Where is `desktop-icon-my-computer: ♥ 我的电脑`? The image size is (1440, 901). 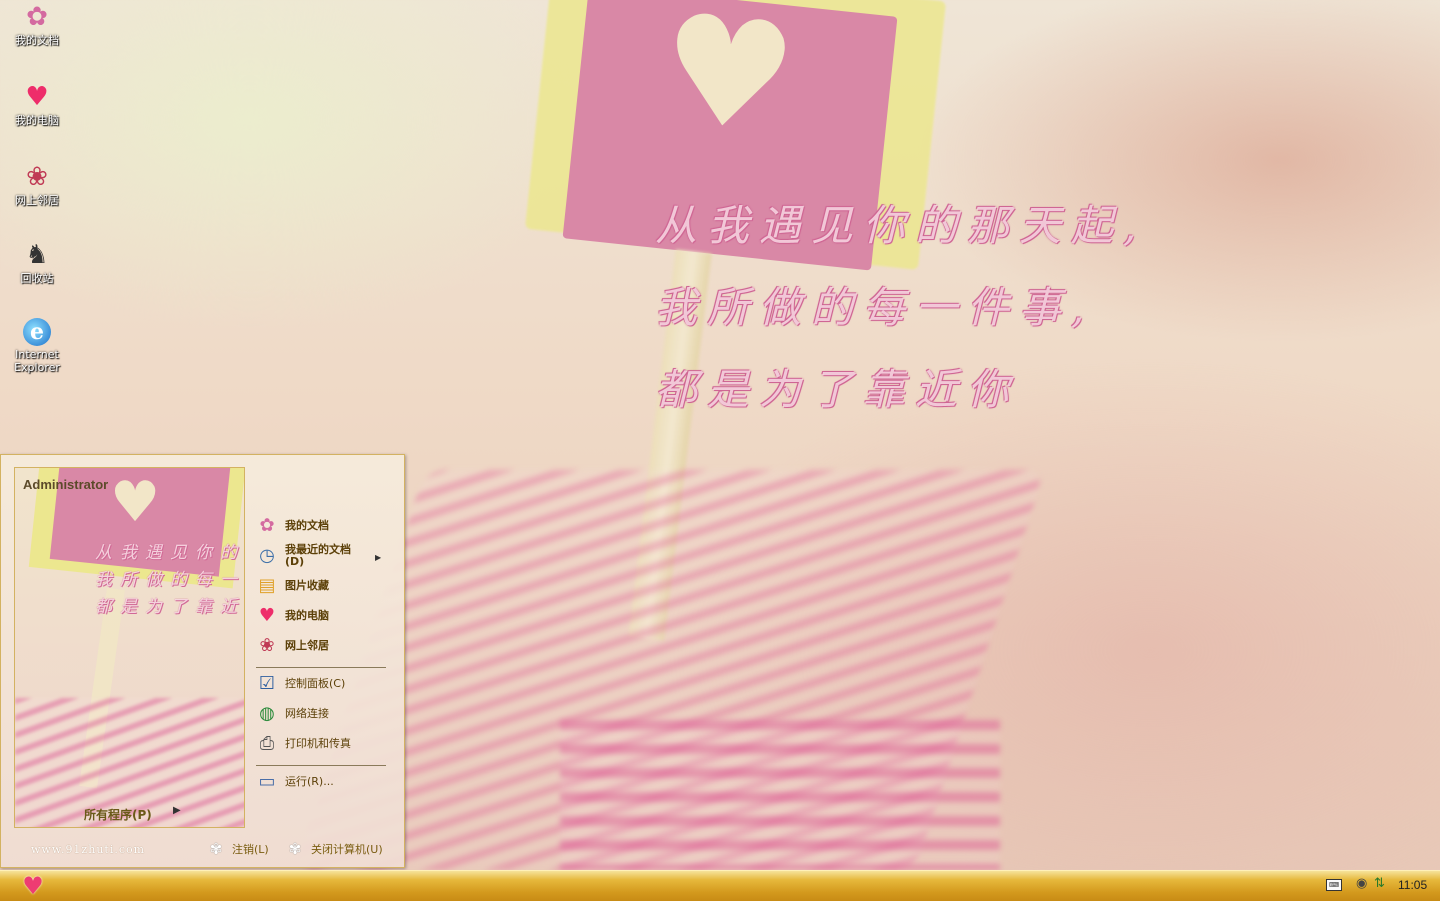 desktop-icon-my-computer: ♥ 我的电脑 is located at coordinates (37, 104).